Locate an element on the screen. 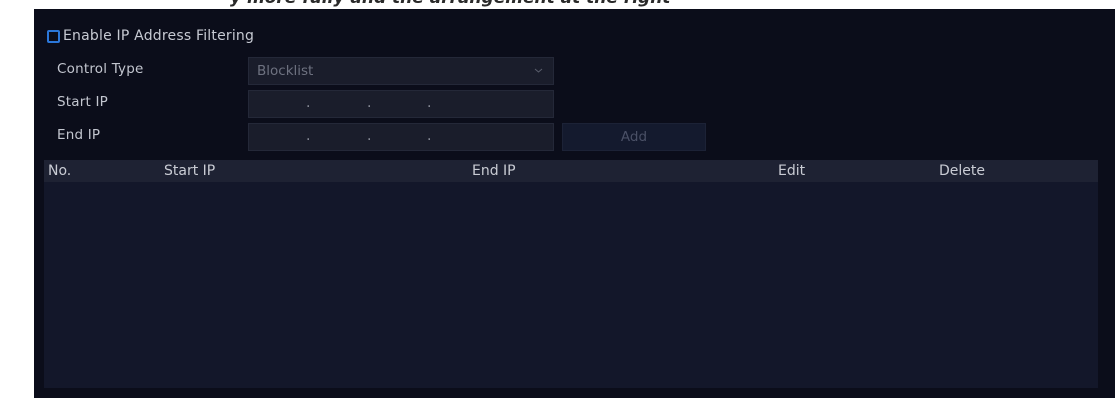  enable-ip-filter-toggle: Enable IP Address Filtering is located at coordinates (150, 36).